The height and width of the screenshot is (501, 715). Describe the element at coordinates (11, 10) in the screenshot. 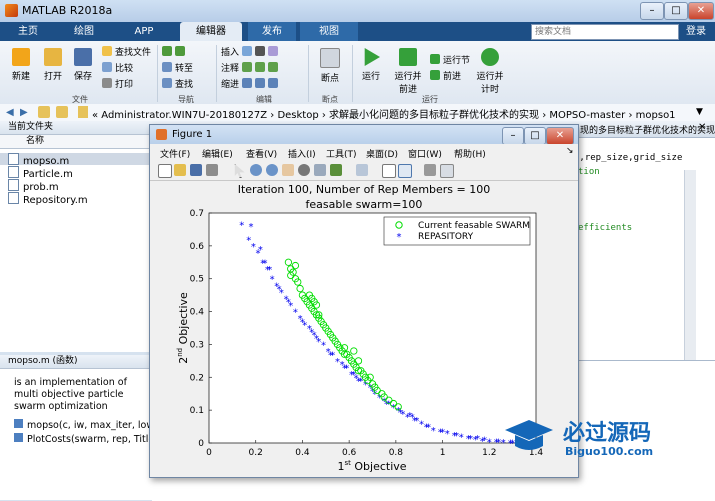

I see `matlab-logo-icon` at that location.